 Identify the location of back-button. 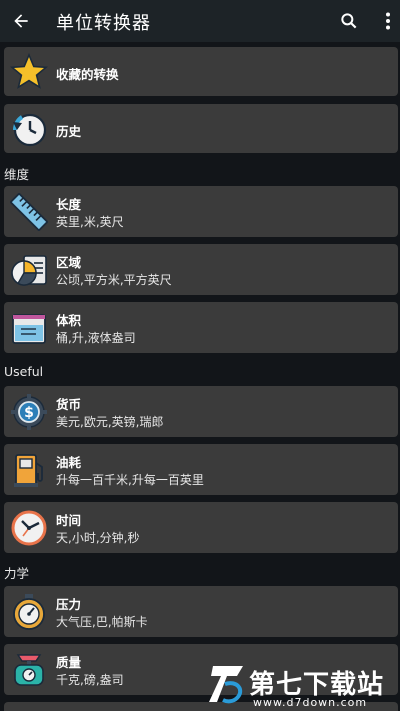
(21, 21).